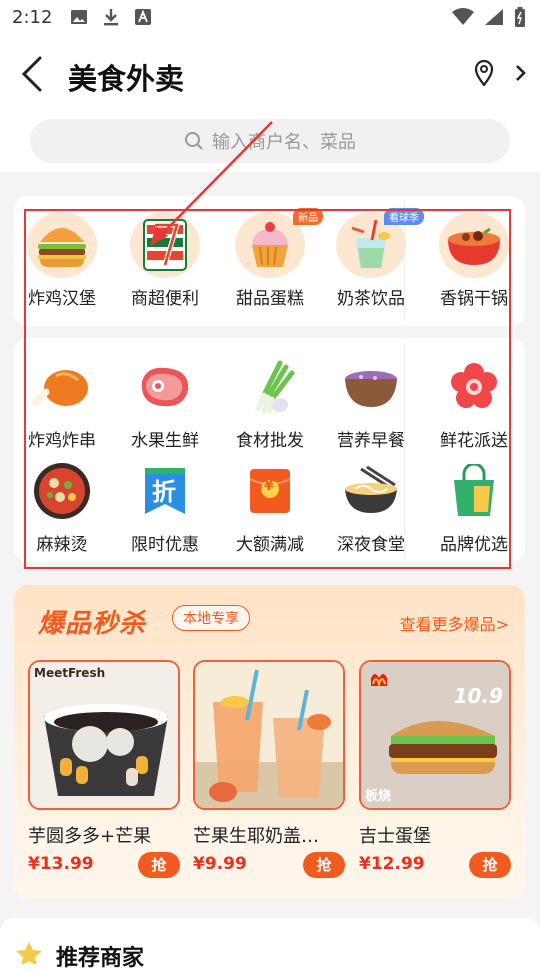 The image size is (540, 972). What do you see at coordinates (463, 16) in the screenshot?
I see `wifi-icon` at bounding box center [463, 16].